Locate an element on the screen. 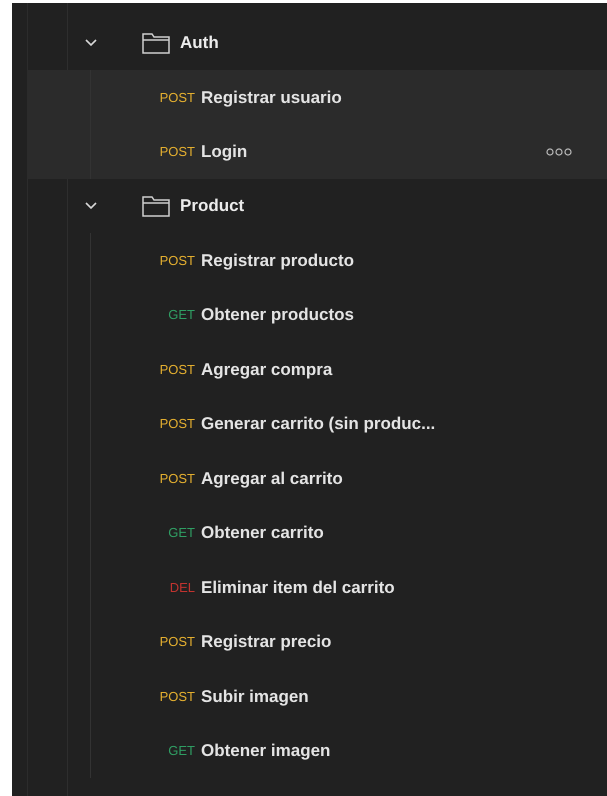  method-label: DEL is located at coordinates (181, 587).